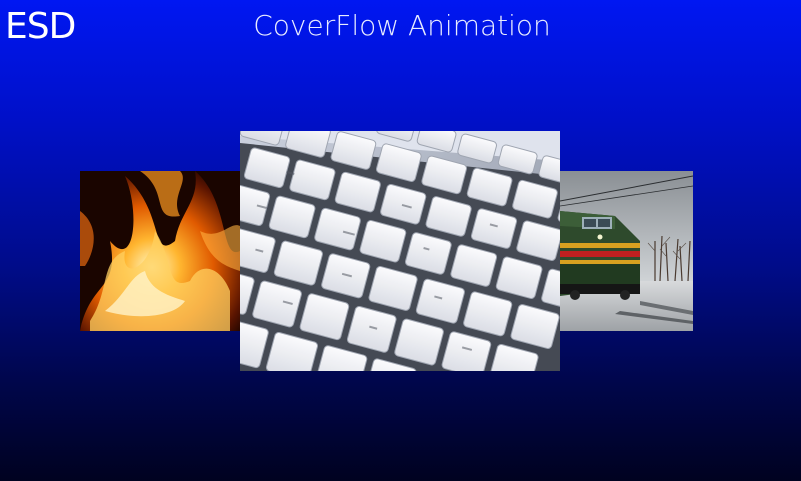 This screenshot has width=801, height=481. I want to click on train-image, so click(626, 251).